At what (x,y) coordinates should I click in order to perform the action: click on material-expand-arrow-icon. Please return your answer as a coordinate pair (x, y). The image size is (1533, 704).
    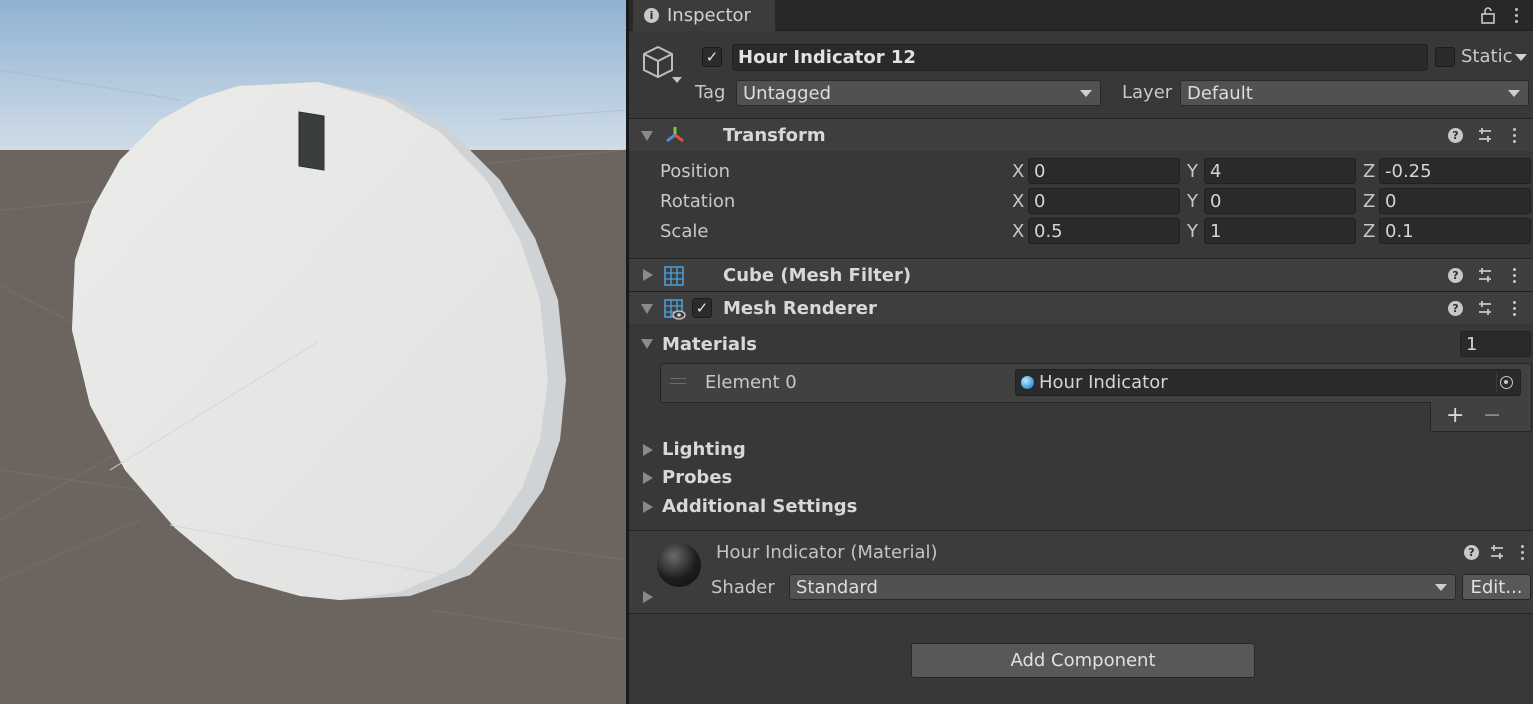
    Looking at the image, I should click on (648, 597).